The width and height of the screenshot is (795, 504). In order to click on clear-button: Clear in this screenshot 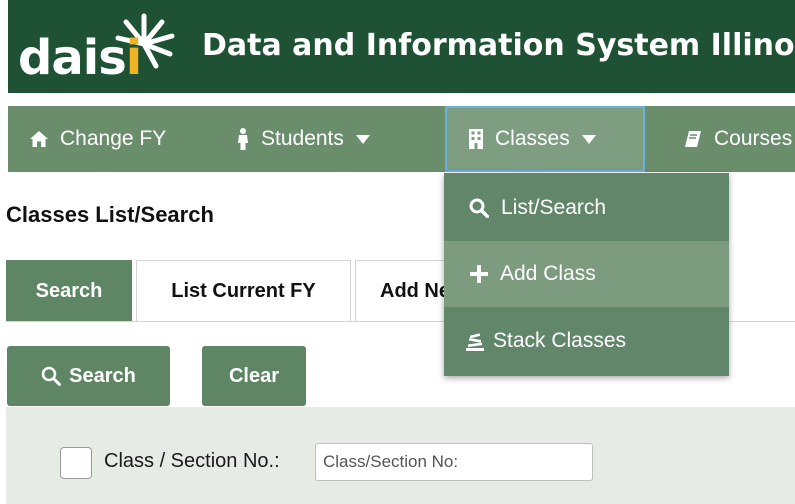, I will do `click(254, 376)`.